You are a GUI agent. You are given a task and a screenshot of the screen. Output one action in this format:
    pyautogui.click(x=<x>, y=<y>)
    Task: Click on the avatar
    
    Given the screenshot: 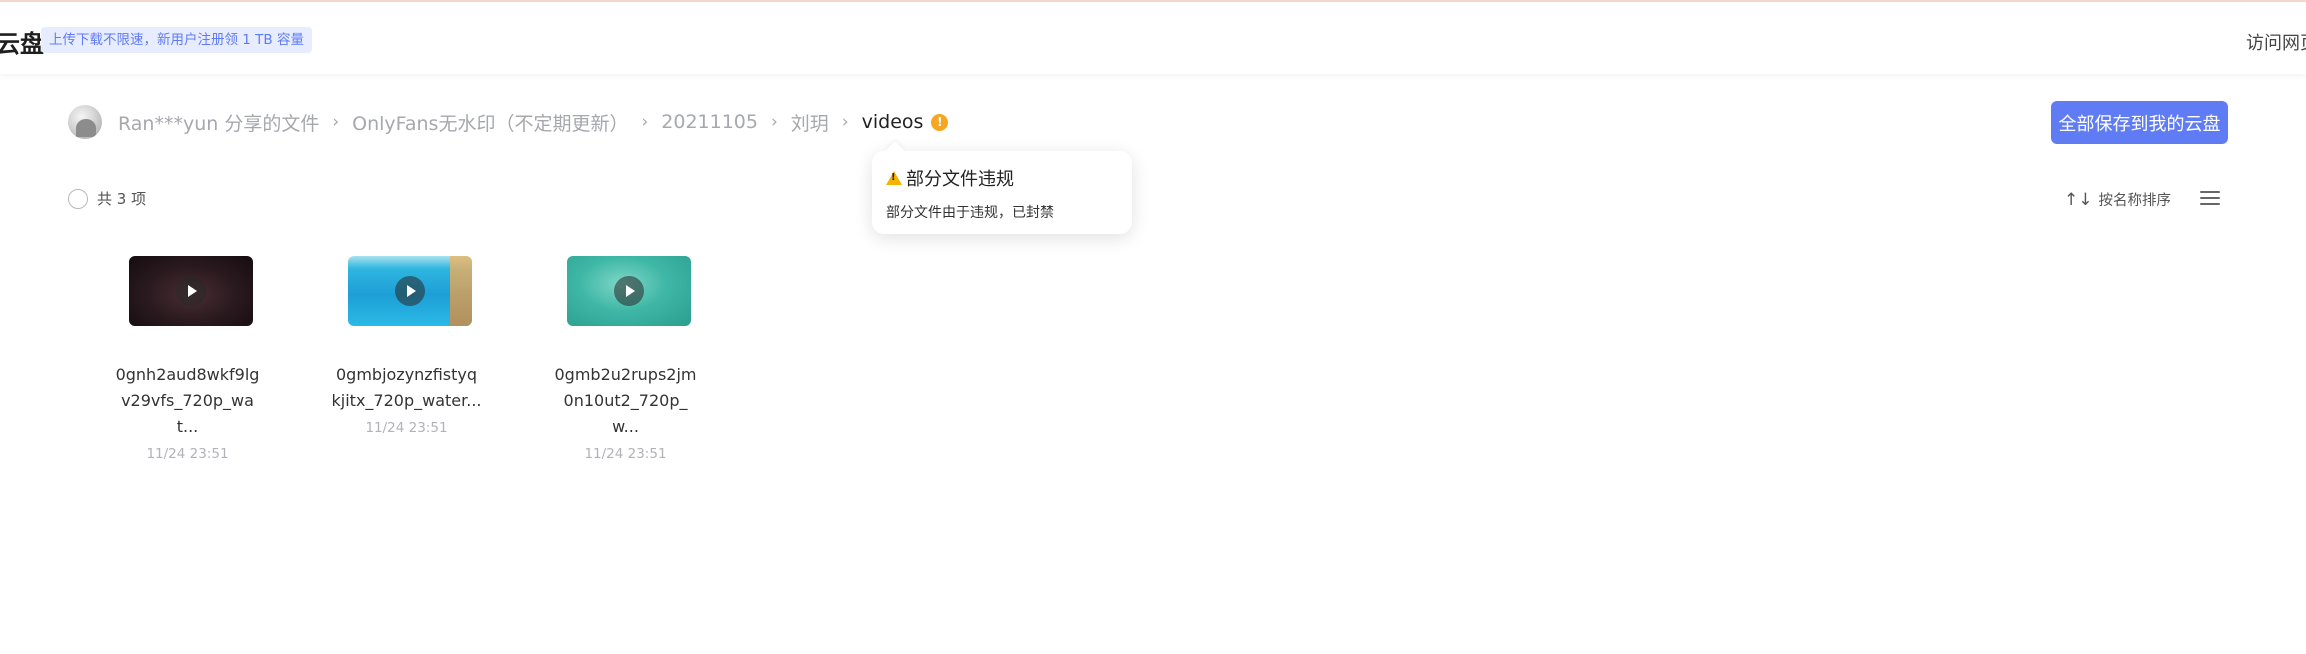 What is the action you would take?
    pyautogui.click(x=85, y=122)
    